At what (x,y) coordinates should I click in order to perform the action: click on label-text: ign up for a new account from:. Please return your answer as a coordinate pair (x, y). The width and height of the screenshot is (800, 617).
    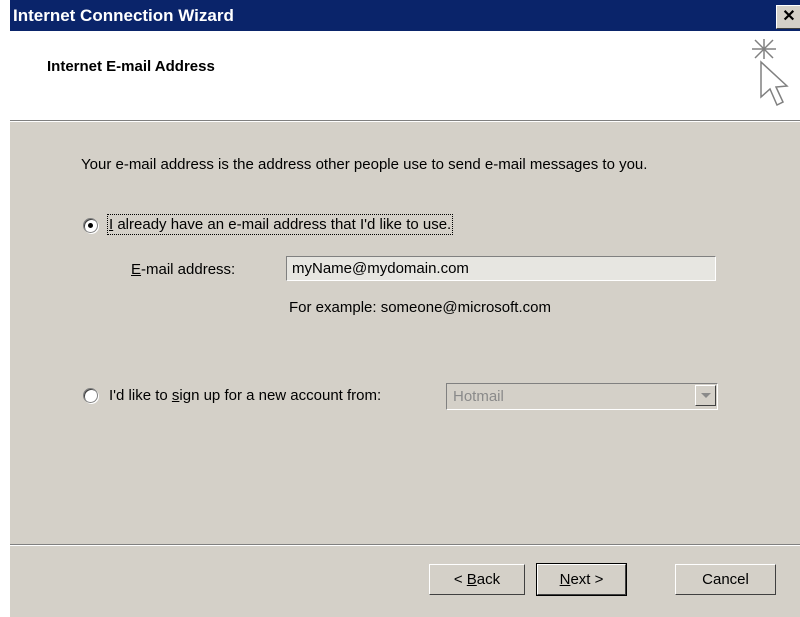
    Looking at the image, I should click on (280, 395).